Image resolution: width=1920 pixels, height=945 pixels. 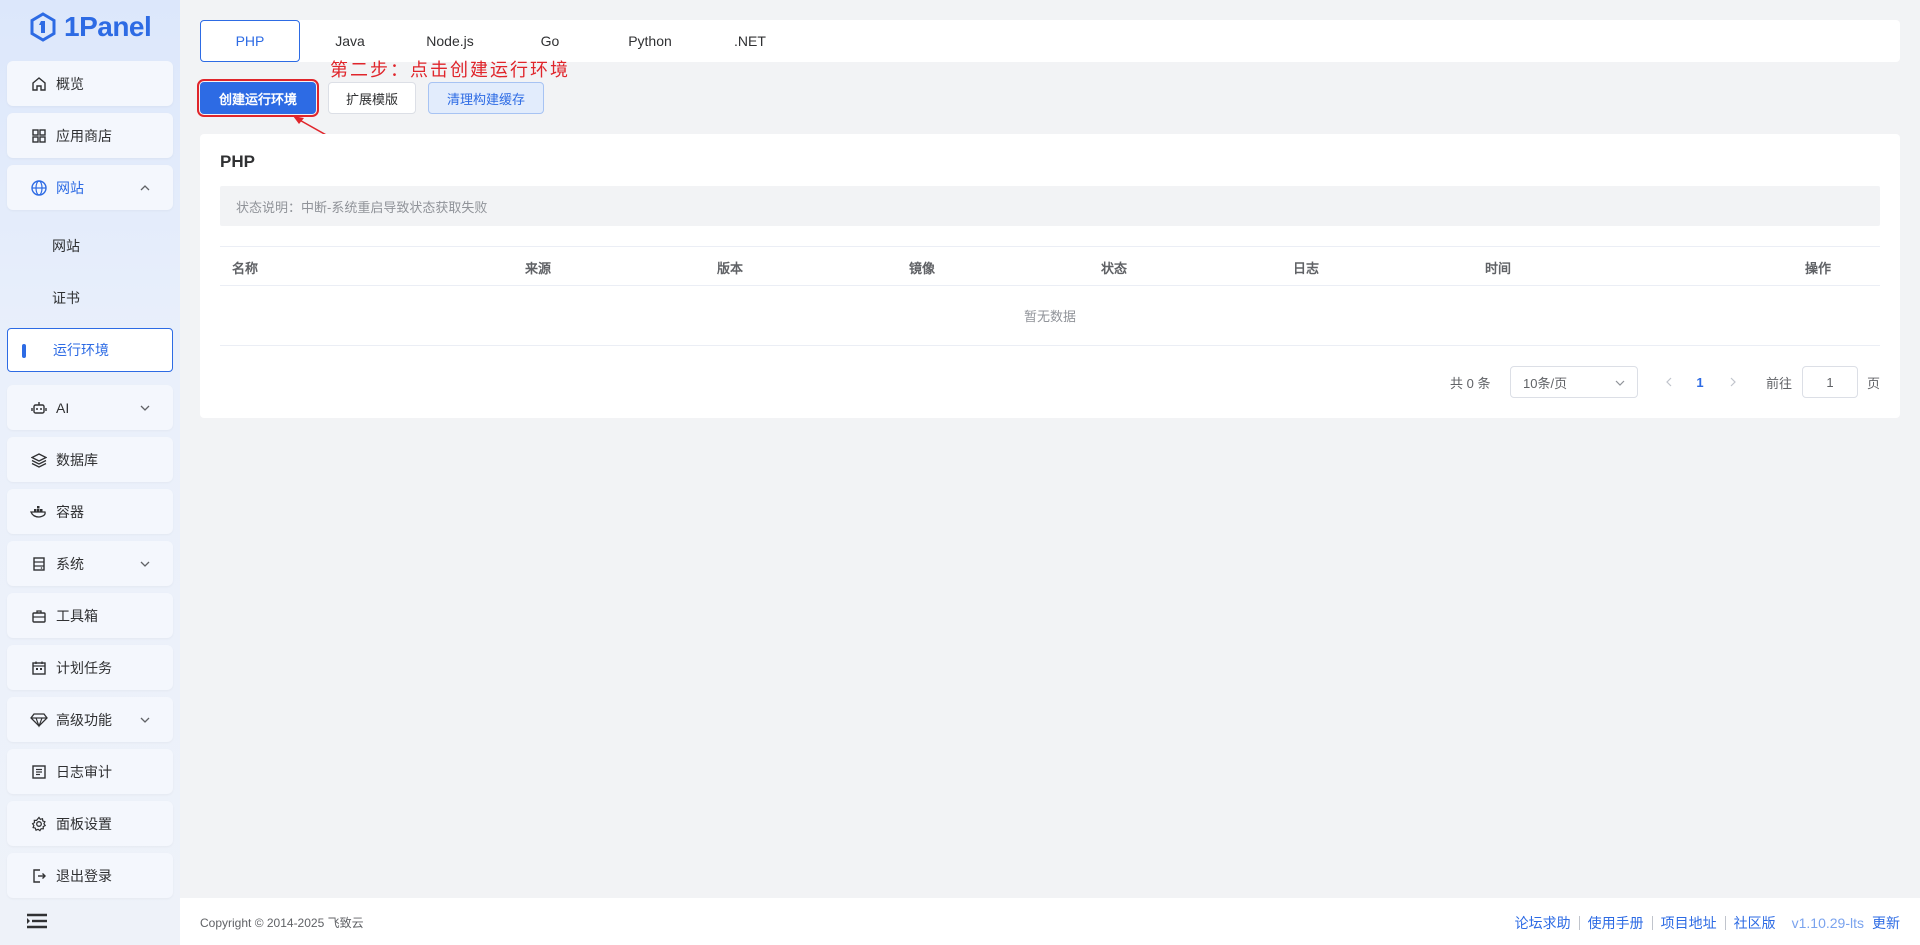 I want to click on layers-icon, so click(x=39, y=460).